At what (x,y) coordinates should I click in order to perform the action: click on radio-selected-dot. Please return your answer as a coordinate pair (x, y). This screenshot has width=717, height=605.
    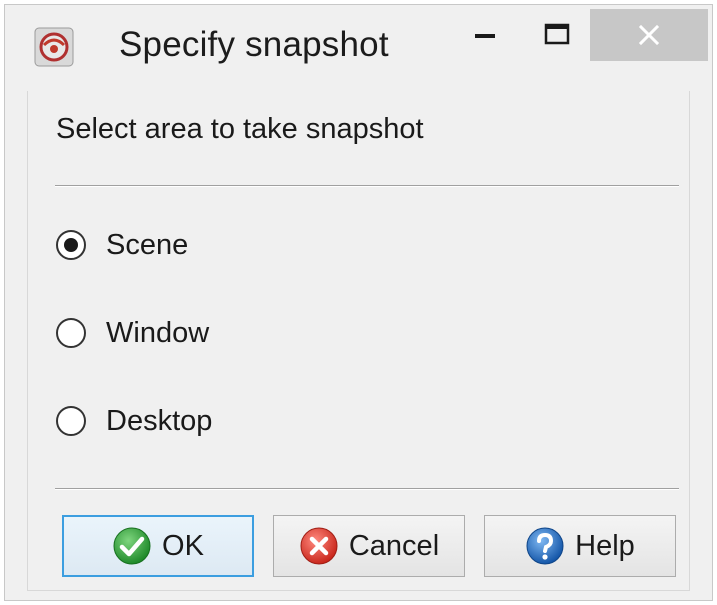
    Looking at the image, I should click on (71, 245).